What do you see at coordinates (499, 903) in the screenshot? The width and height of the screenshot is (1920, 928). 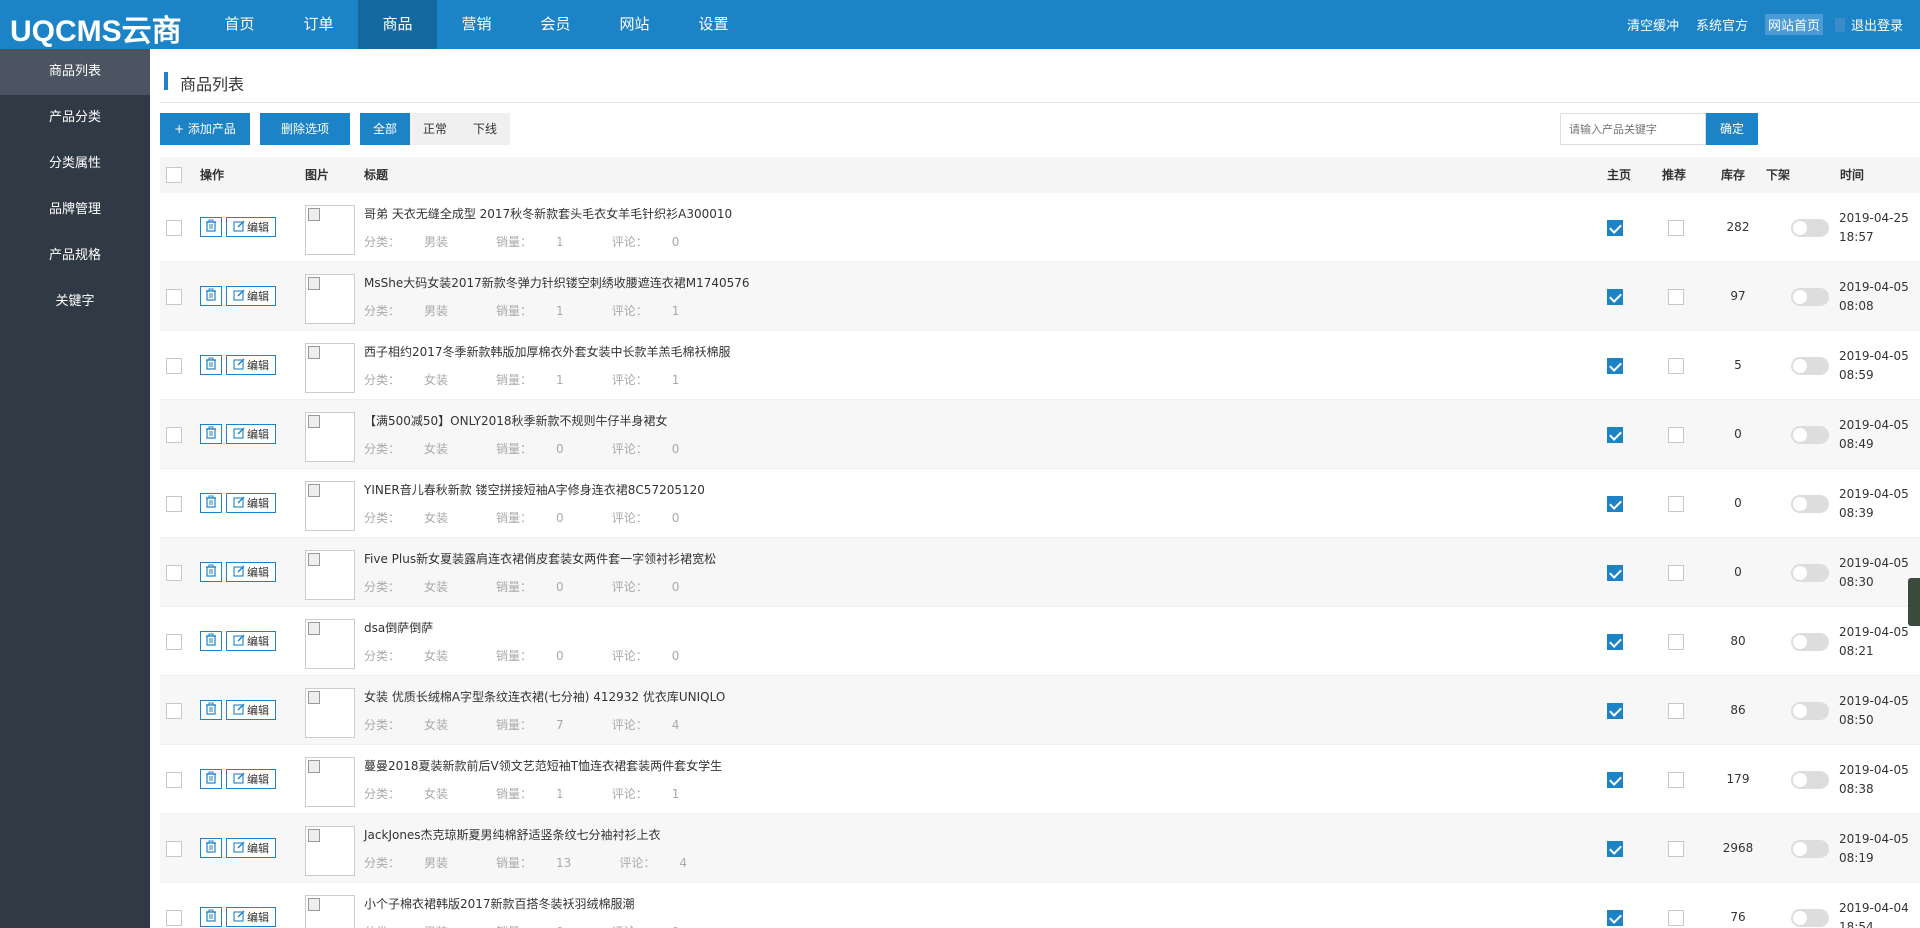 I see `product-title: 小个子棉衣裙韩版2017新款百搭冬装袄羽绒棉服潮` at bounding box center [499, 903].